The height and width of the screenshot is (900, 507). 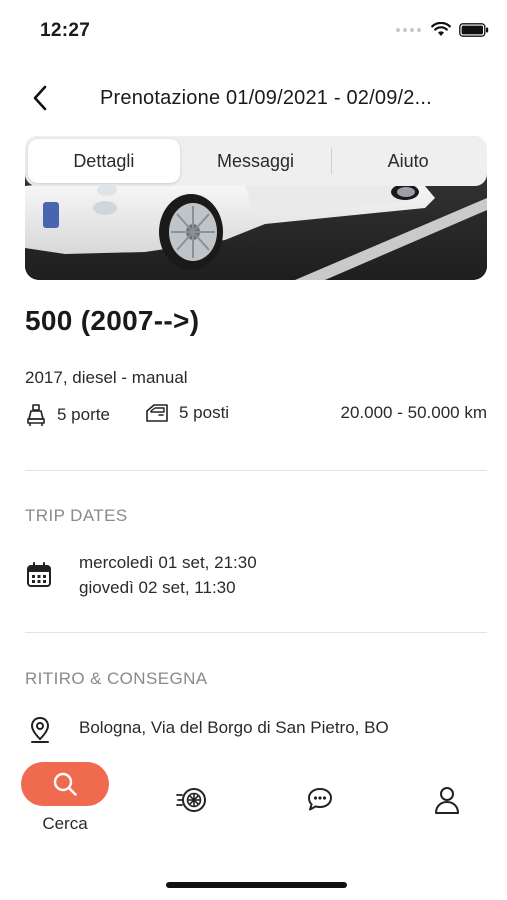 I want to click on car-seat-icon, so click(x=36, y=415).